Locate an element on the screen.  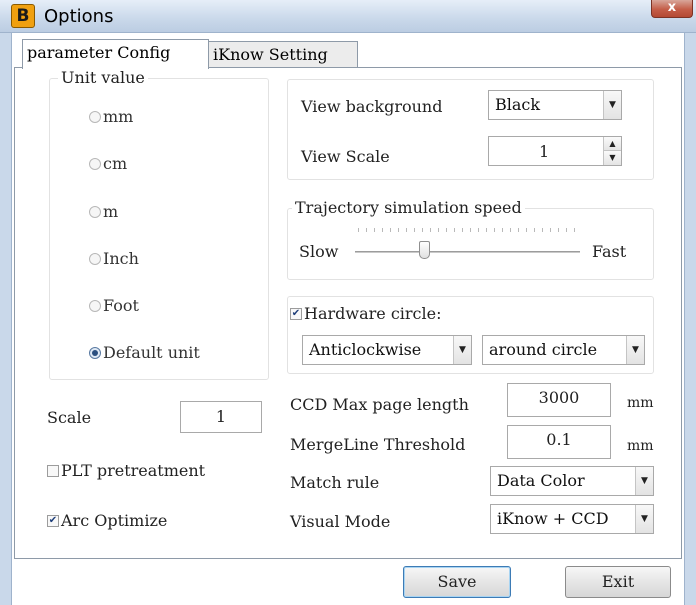
close-button: x is located at coordinates (672, 9).